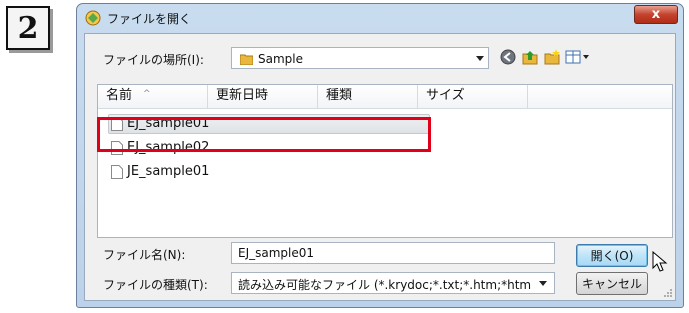 The width and height of the screenshot is (689, 313). Describe the element at coordinates (147, 94) in the screenshot. I see `sort-ascending-icon: ^` at that location.